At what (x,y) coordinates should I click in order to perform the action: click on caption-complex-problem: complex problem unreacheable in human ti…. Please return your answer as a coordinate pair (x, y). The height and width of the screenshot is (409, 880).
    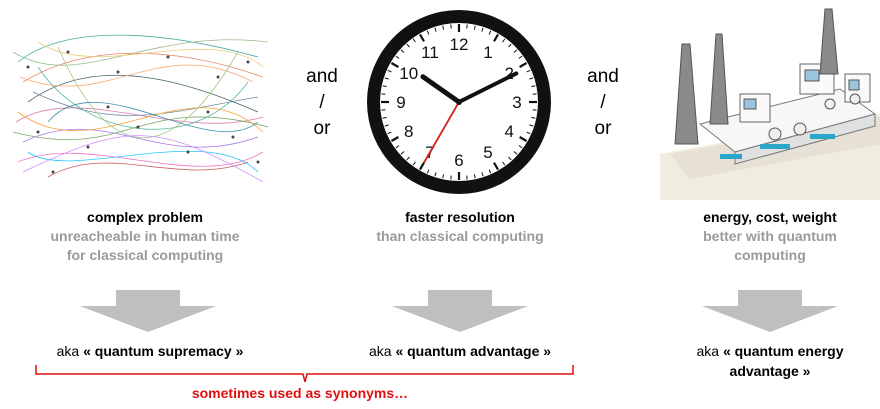
    Looking at the image, I should click on (145, 236).